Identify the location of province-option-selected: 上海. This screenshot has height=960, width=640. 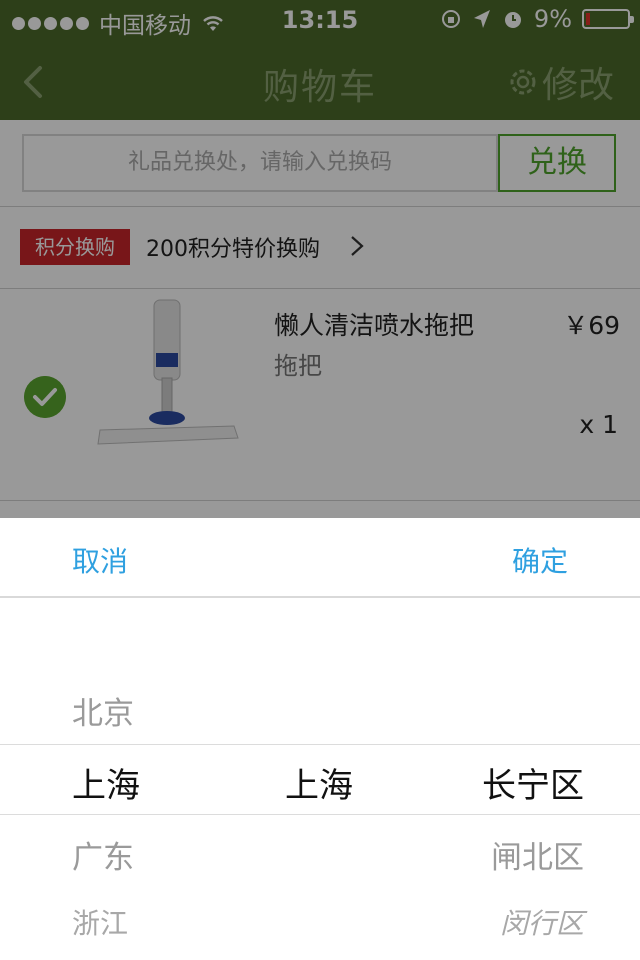
(106, 782).